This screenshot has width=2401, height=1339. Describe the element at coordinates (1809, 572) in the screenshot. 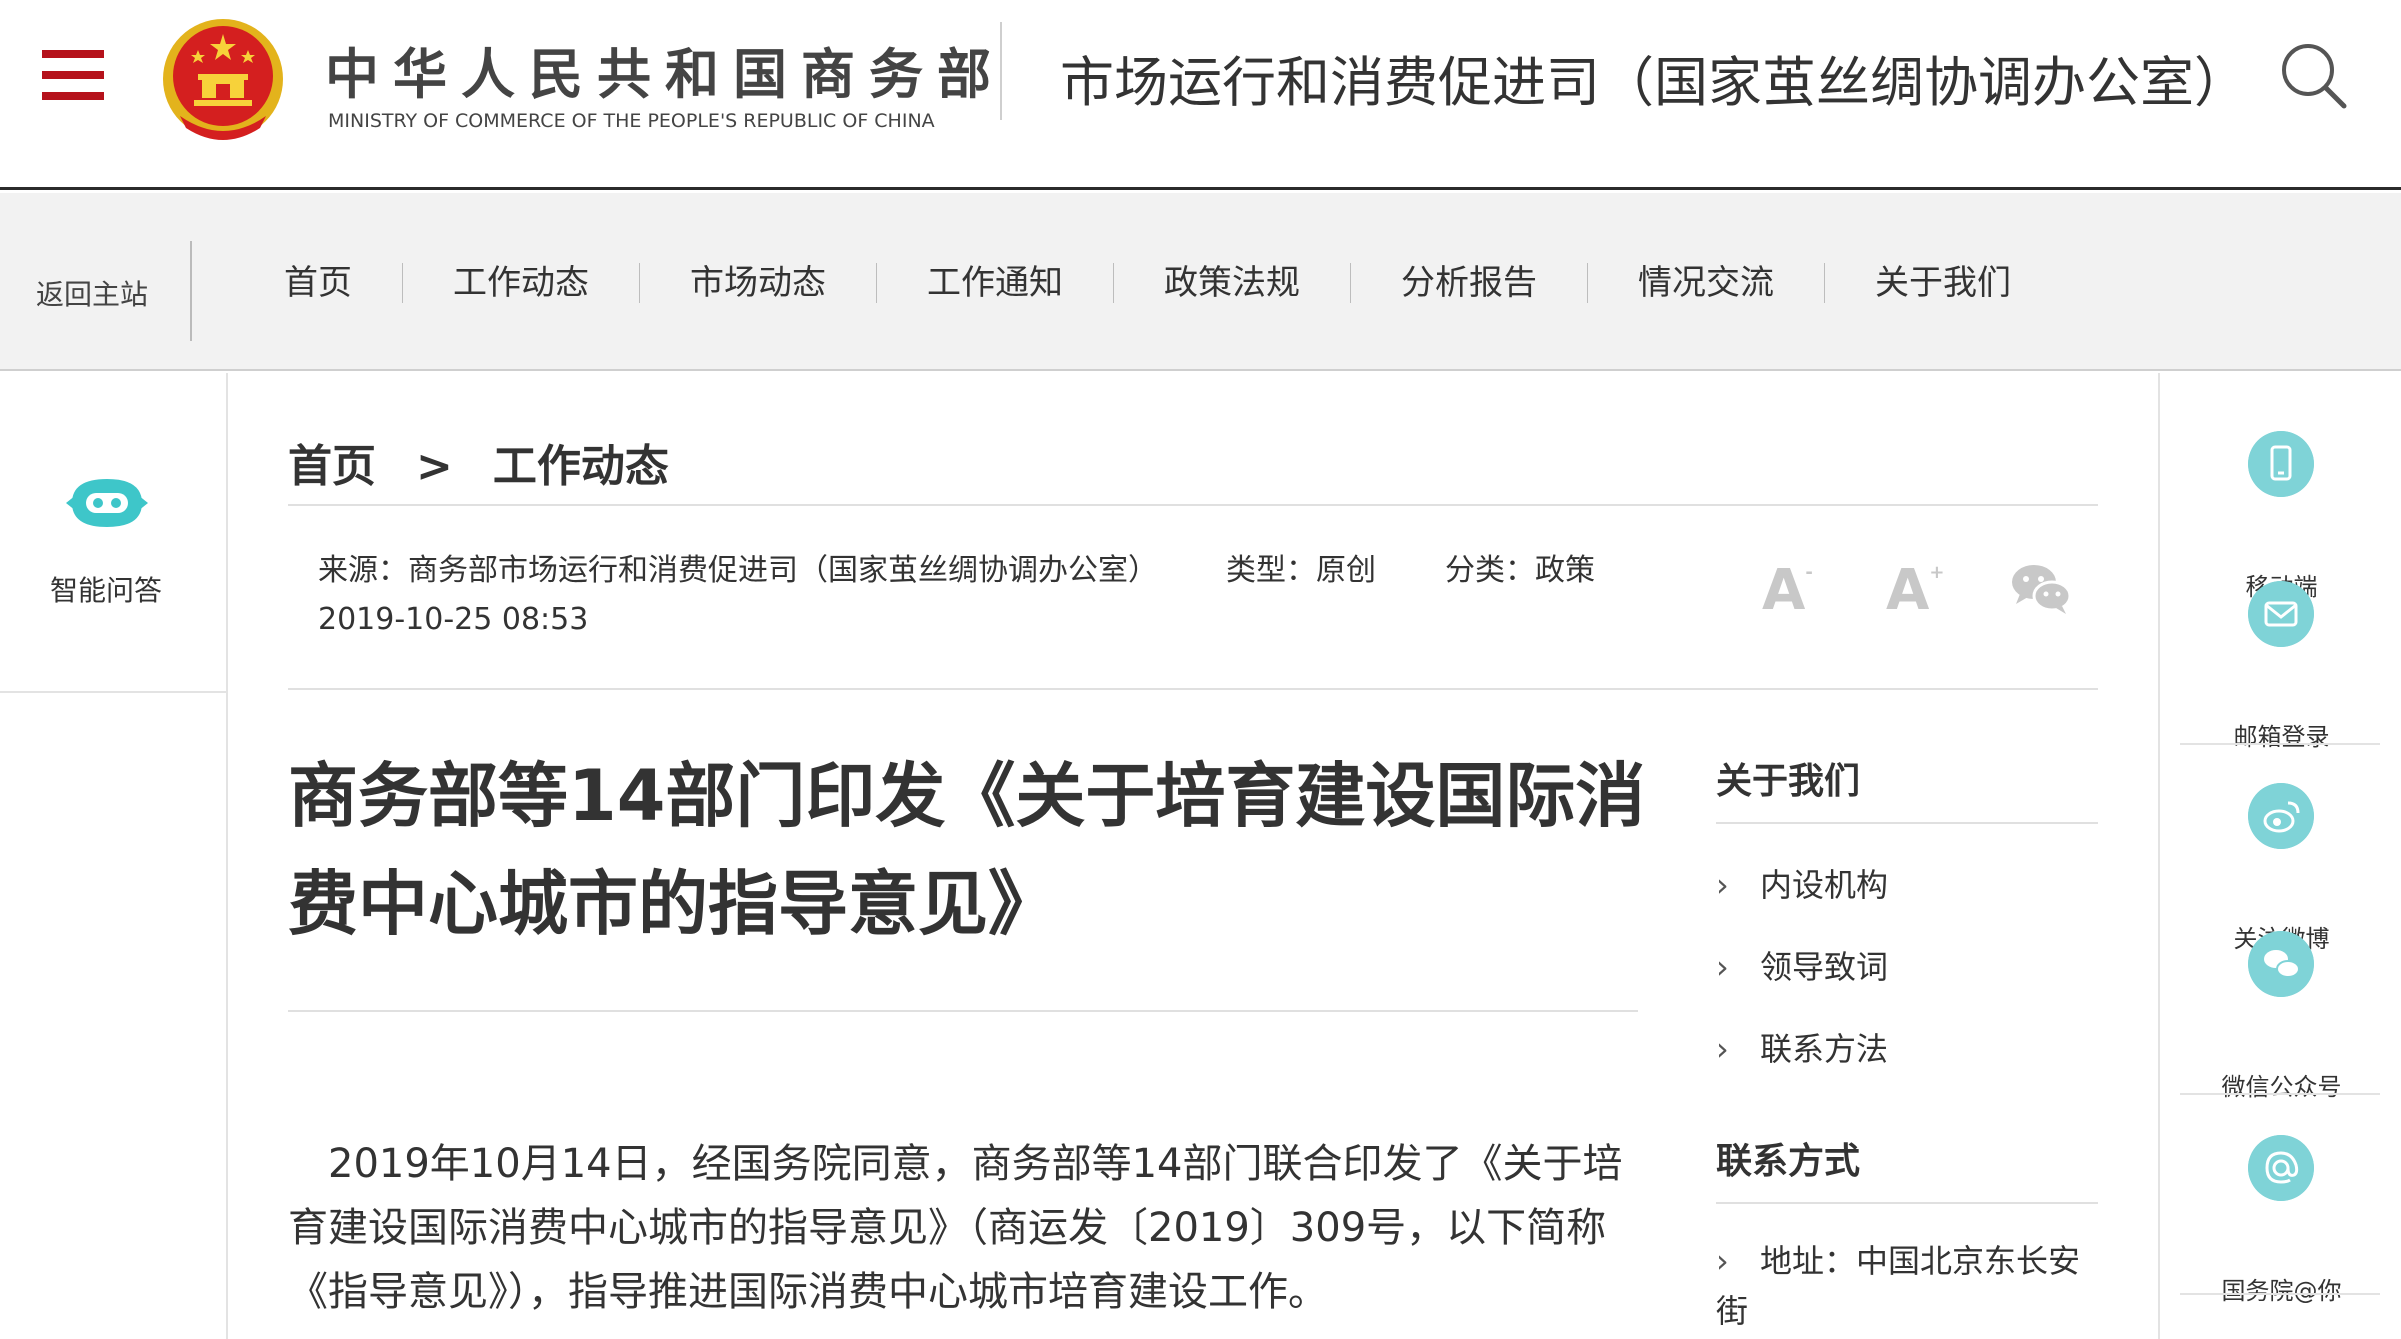

I see `font-decrease-sup: -` at that location.